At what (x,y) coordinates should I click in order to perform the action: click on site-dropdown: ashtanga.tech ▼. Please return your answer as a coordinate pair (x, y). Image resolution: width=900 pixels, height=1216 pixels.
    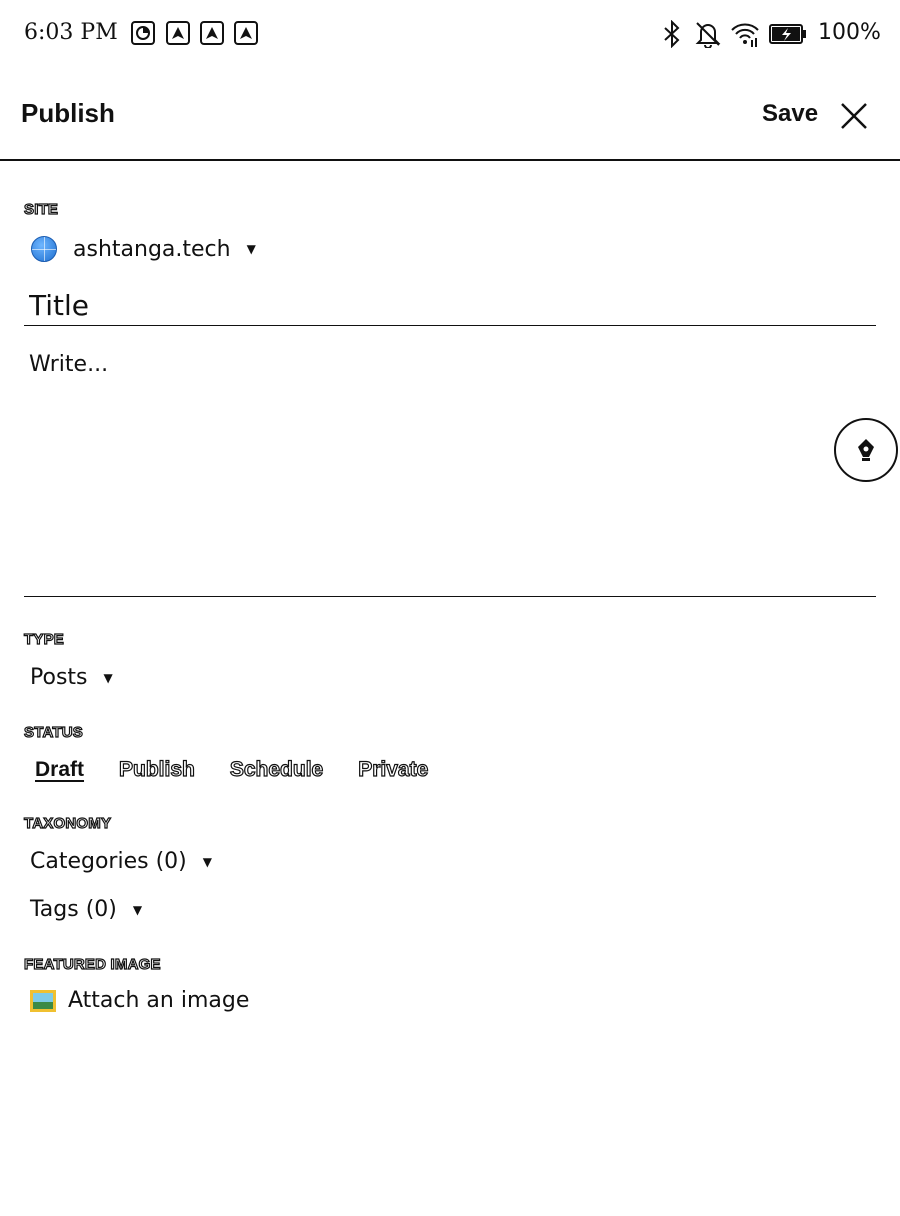
    Looking at the image, I should click on (143, 249).